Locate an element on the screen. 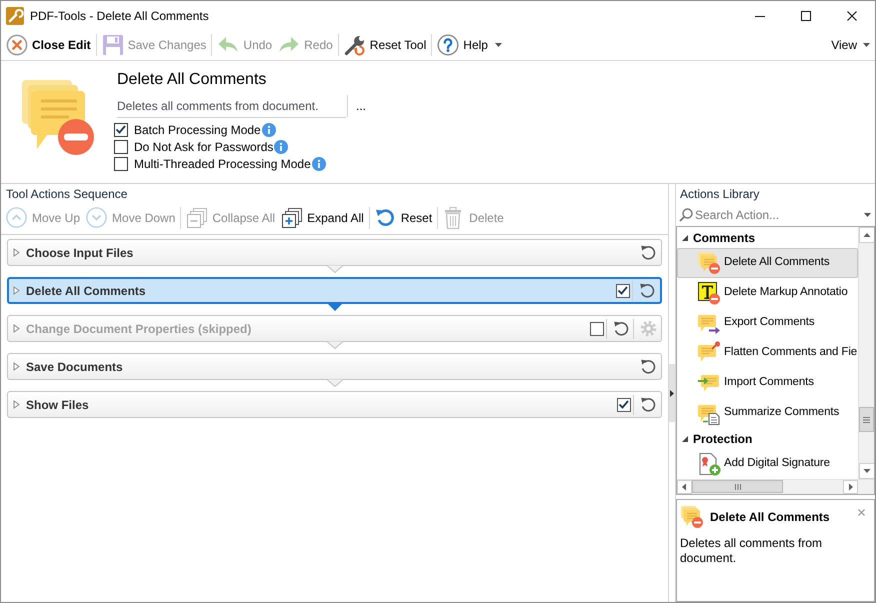 This screenshot has height=603, width=876. right-triangle-icon is located at coordinates (672, 393).